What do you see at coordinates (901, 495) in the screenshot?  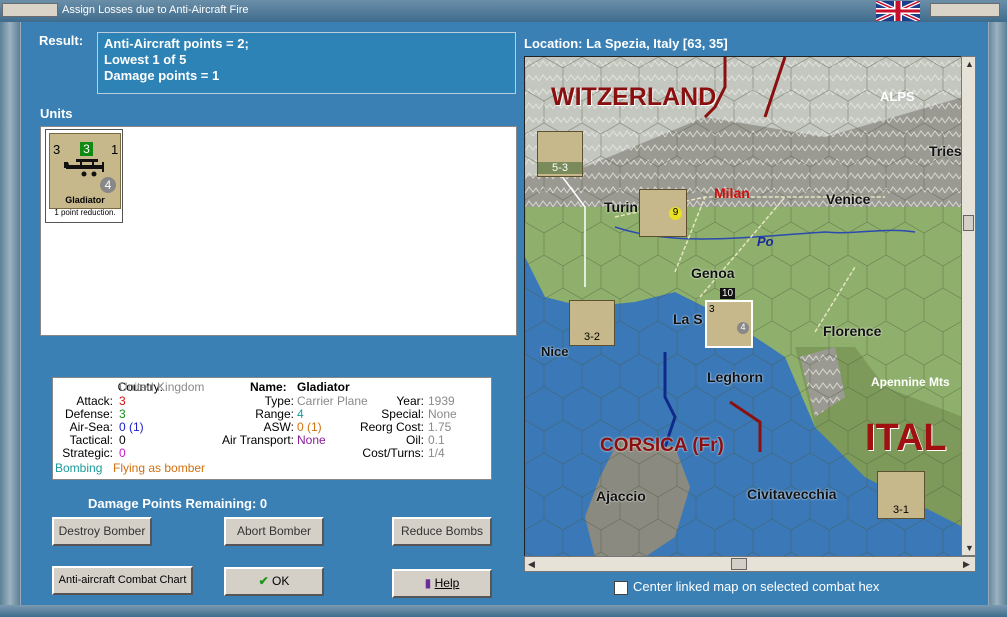 I see `map-unit-counter: 3-1` at bounding box center [901, 495].